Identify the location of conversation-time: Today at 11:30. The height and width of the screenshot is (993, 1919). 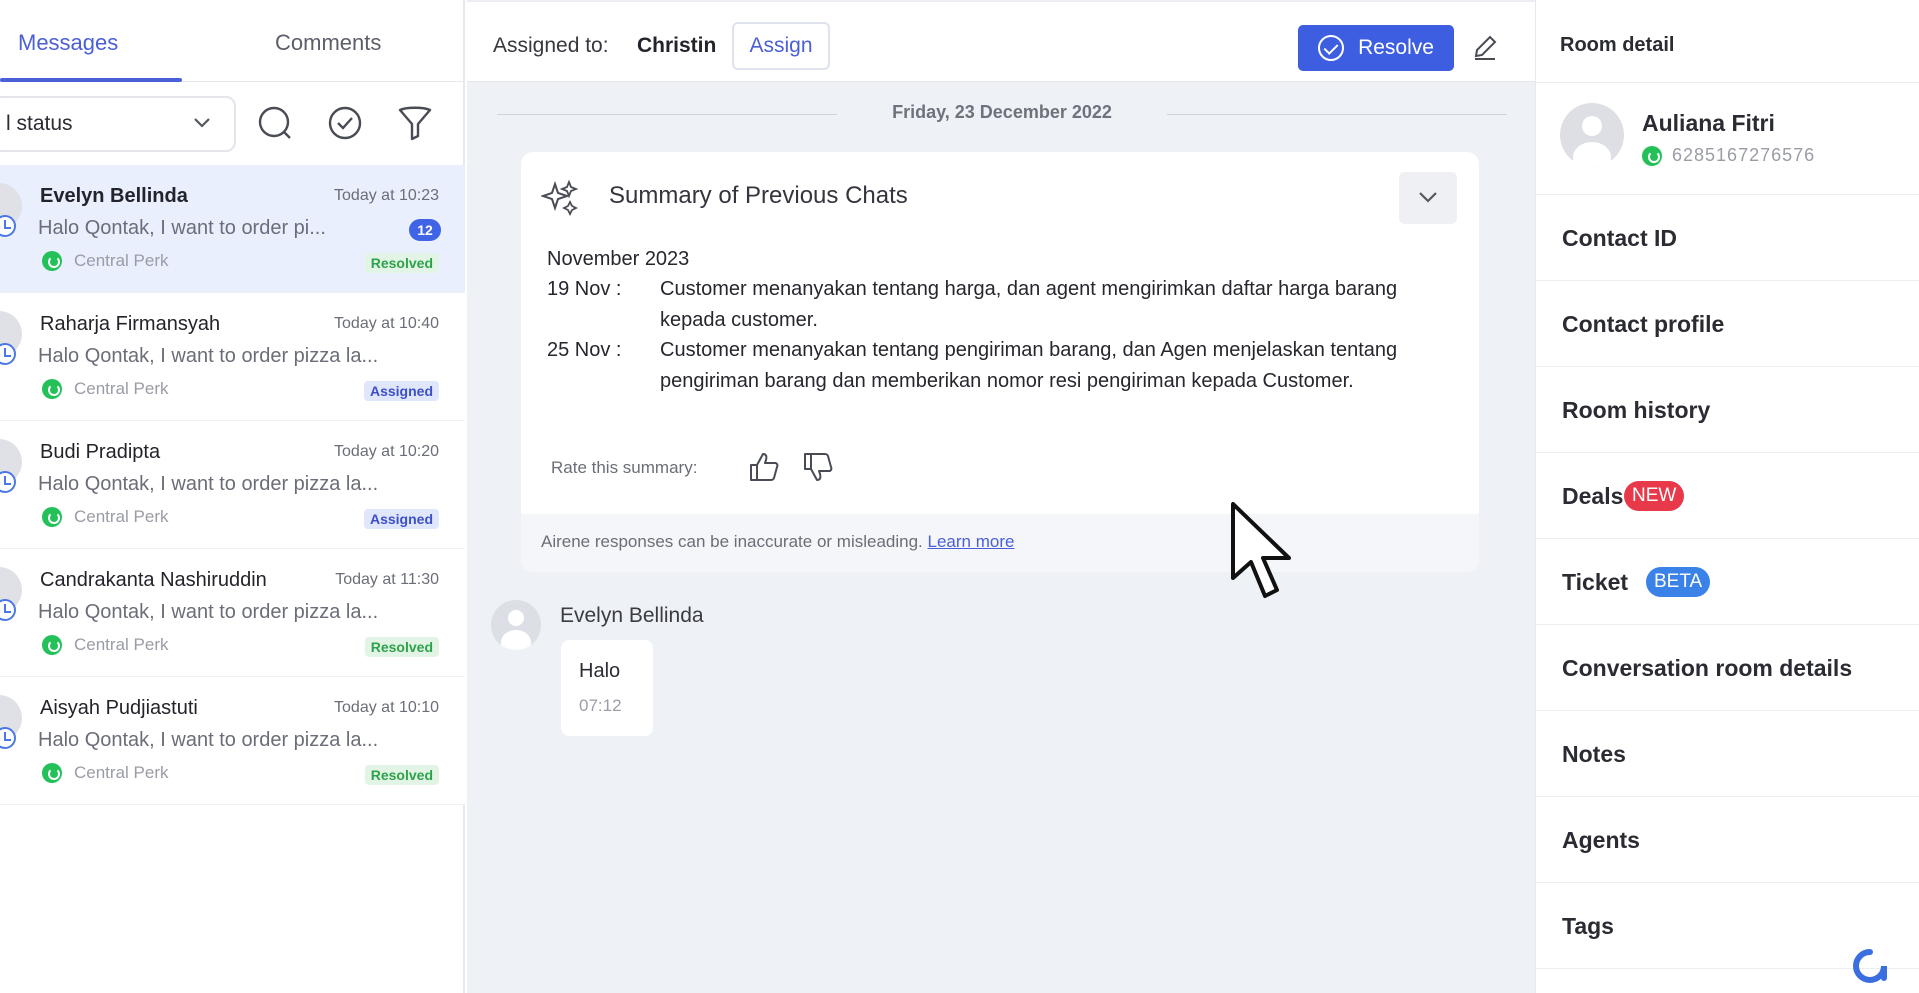
(387, 579).